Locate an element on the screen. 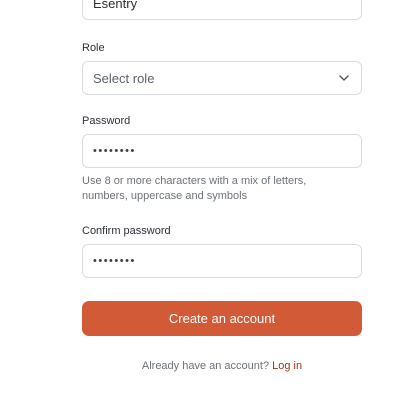 The image size is (418, 418). login-prompt-text: Already have an account? is located at coordinates (205, 366).